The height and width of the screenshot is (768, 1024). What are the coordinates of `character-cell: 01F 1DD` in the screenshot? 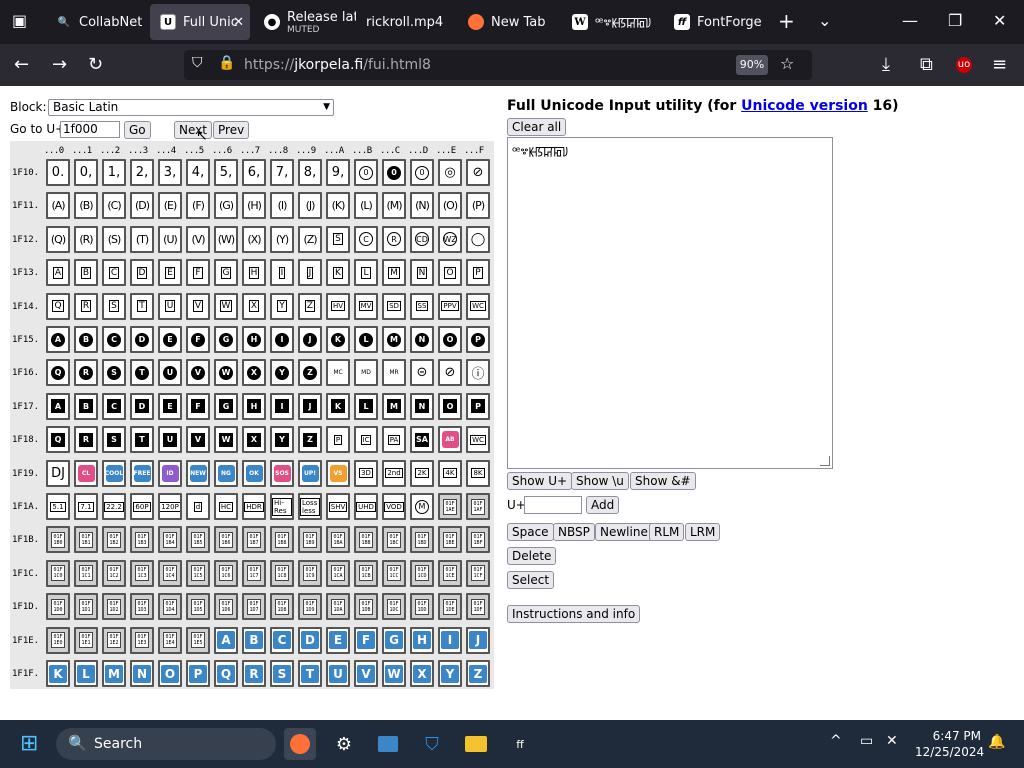 It's located at (422, 607).